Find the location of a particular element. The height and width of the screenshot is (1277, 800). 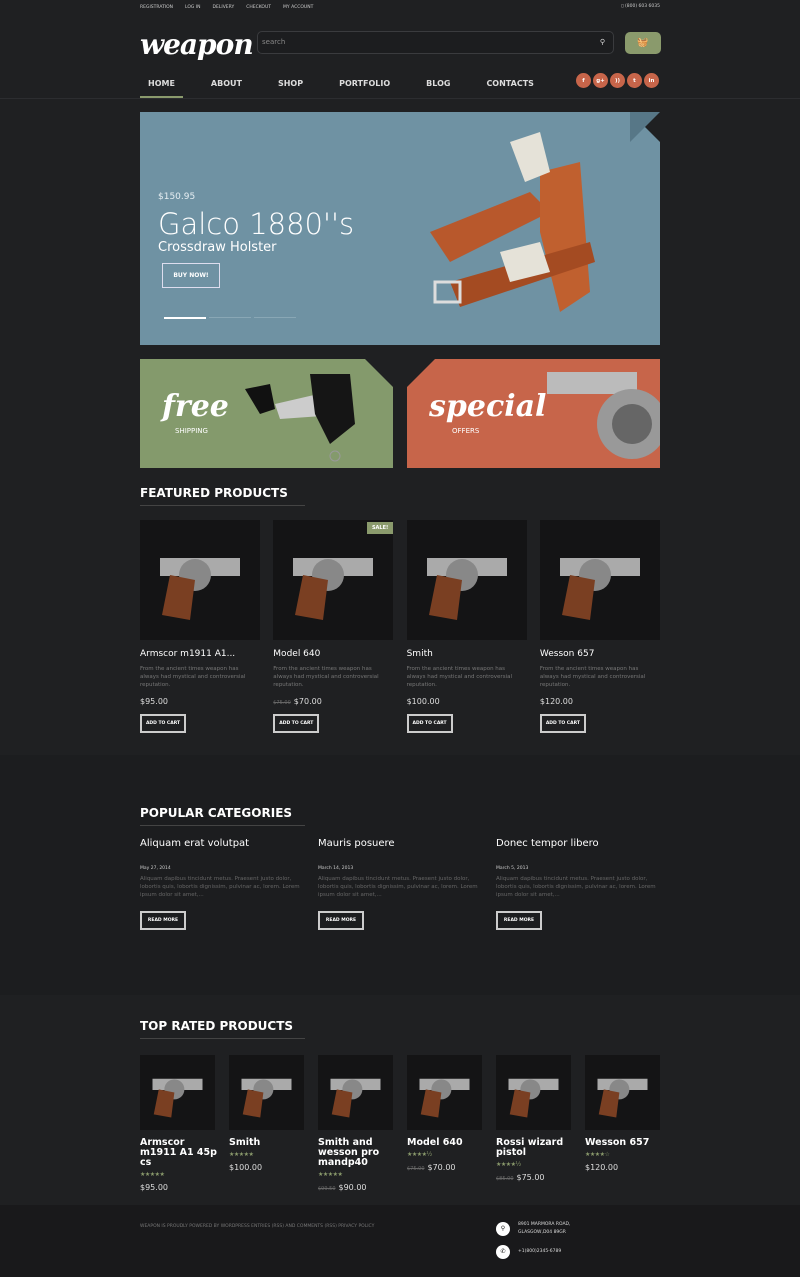

product-name: Smith and wesson pro mandp40 is located at coordinates (358, 1153).